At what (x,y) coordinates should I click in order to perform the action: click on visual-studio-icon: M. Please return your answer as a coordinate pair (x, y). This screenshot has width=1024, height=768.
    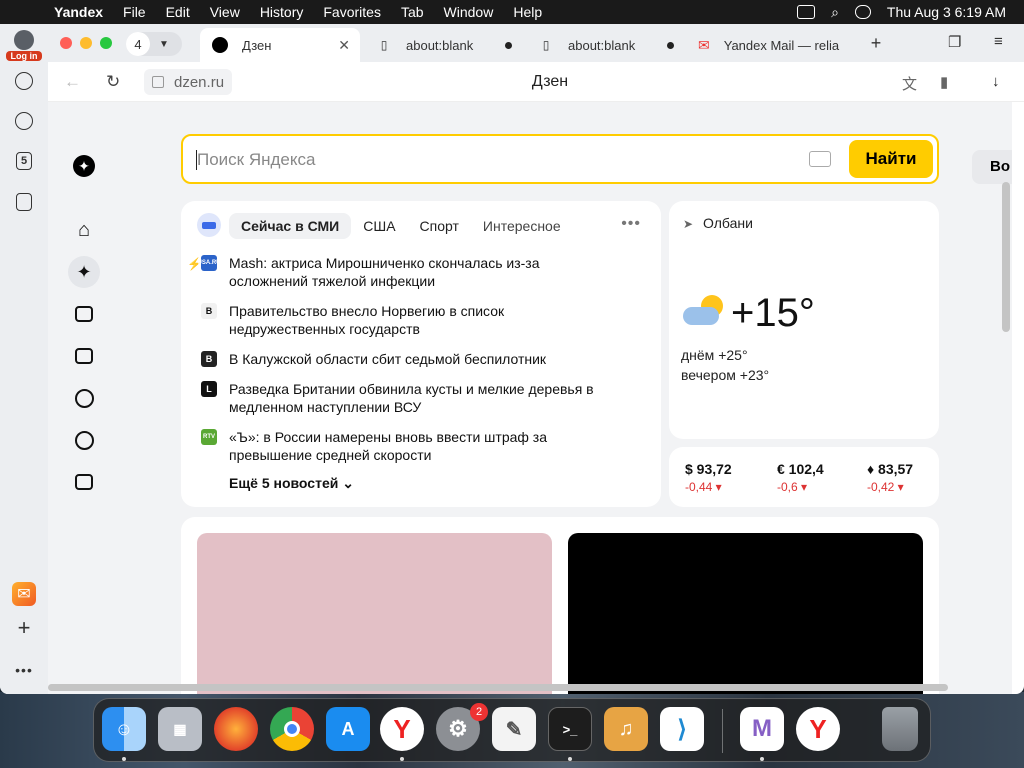
    Looking at the image, I should click on (762, 729).